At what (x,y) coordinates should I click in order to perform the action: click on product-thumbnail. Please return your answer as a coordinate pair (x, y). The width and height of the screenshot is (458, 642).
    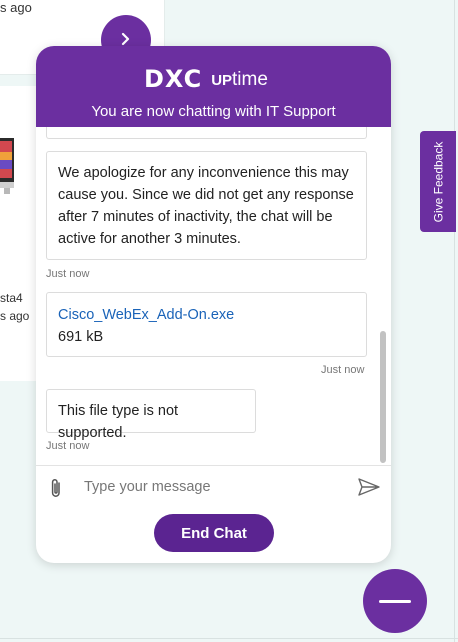
    Looking at the image, I should click on (7, 166).